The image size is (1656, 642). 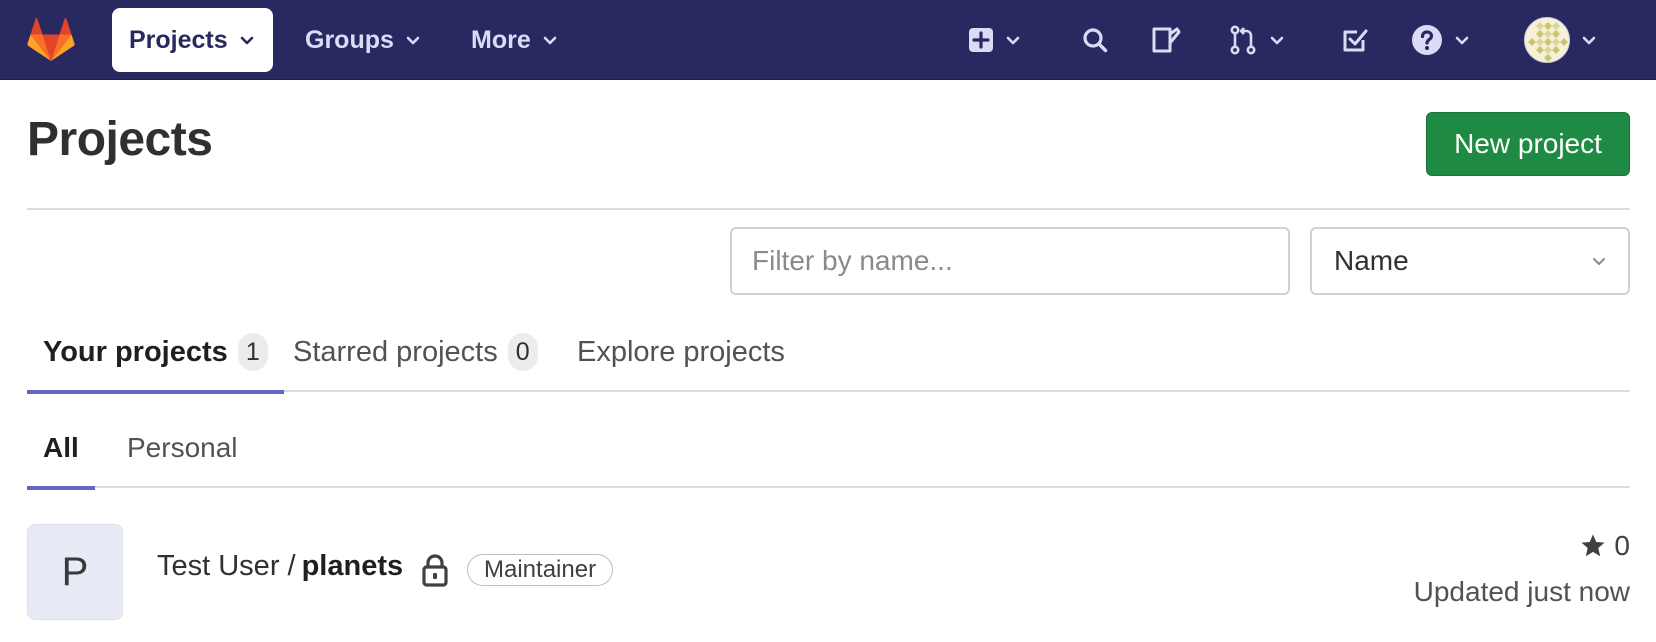 I want to click on more-menu-button: More, so click(x=515, y=40).